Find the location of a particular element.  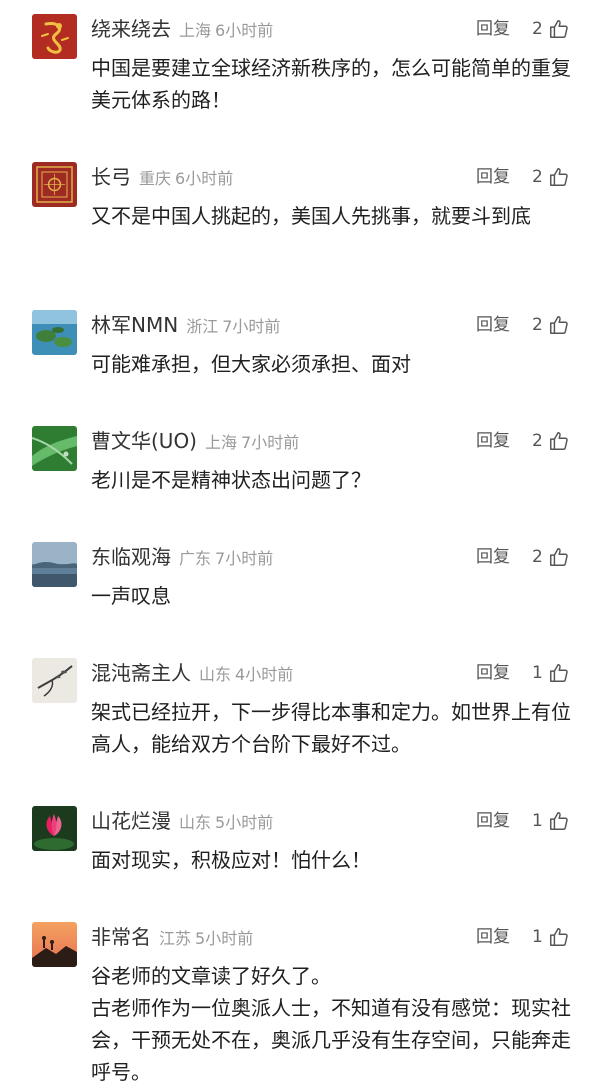

comment-meta: 山花烂漫 山东 5小时前 is located at coordinates (182, 821).